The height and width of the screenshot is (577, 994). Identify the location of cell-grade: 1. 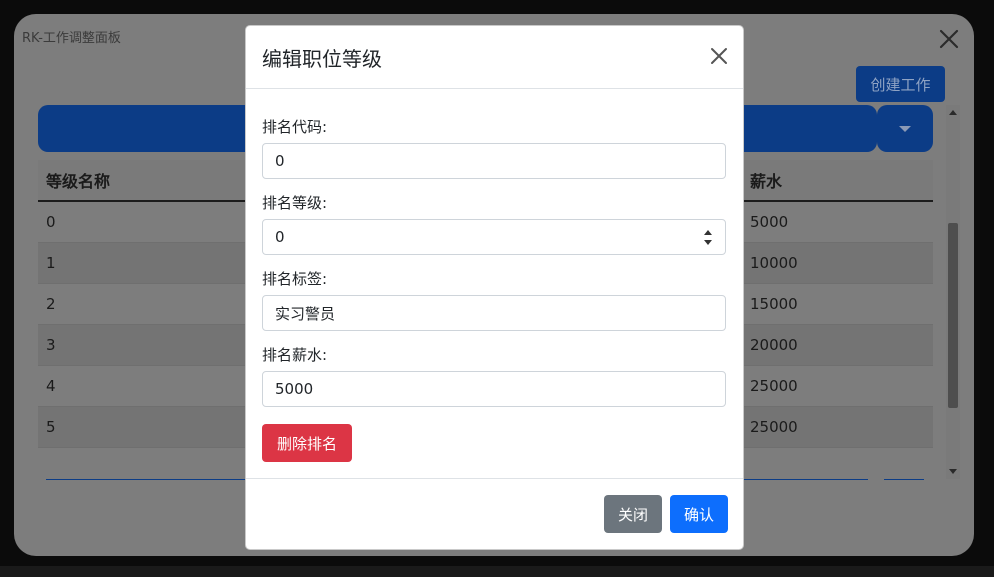
(51, 263).